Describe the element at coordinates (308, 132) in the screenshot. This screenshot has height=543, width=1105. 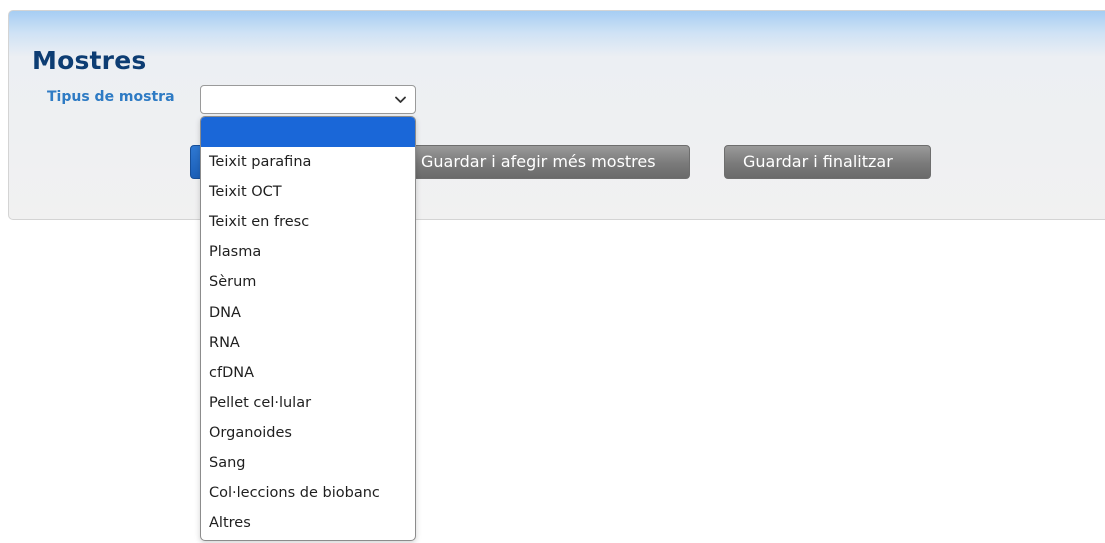
I see `option-empty` at that location.